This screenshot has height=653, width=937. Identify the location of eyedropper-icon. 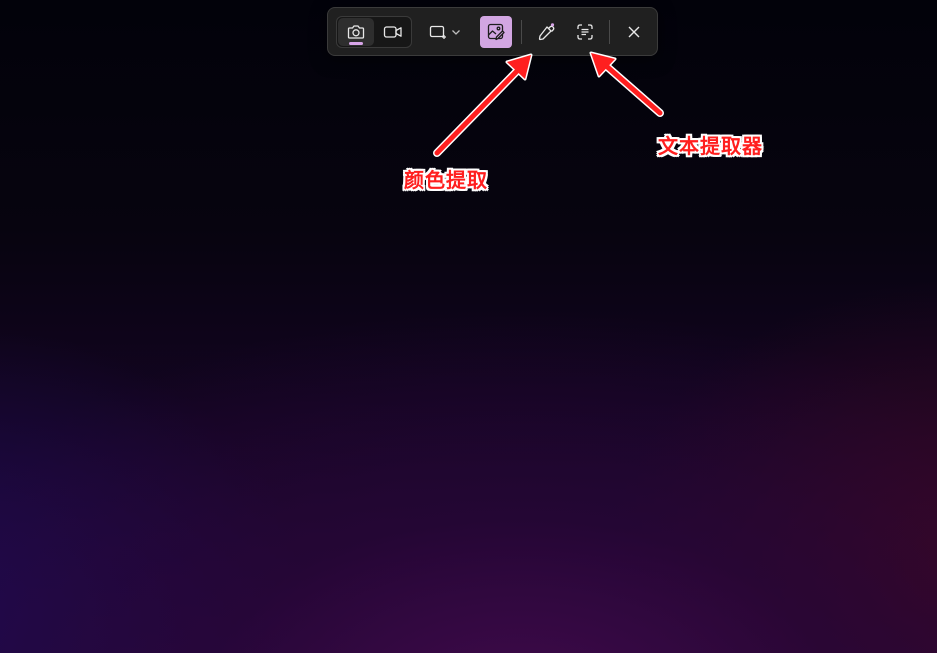
(546, 32).